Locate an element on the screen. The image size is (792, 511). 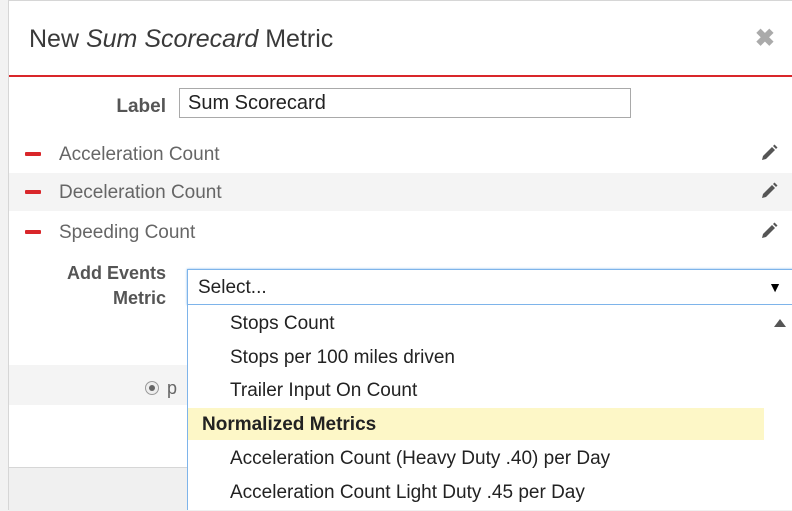
metric-name: Speeding Count is located at coordinates (127, 232).